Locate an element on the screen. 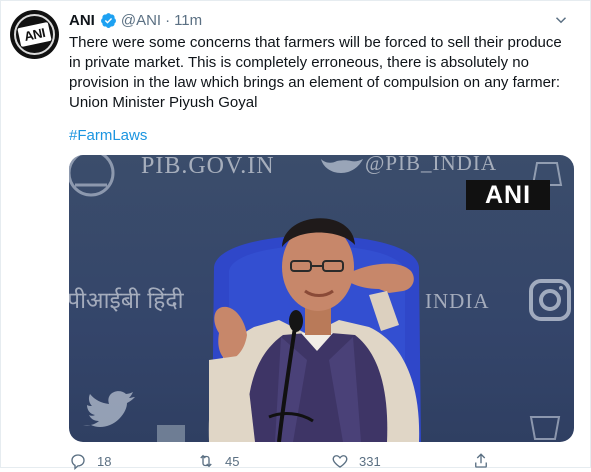 This screenshot has height=472, width=591. author-handle: @ANI is located at coordinates (141, 20).